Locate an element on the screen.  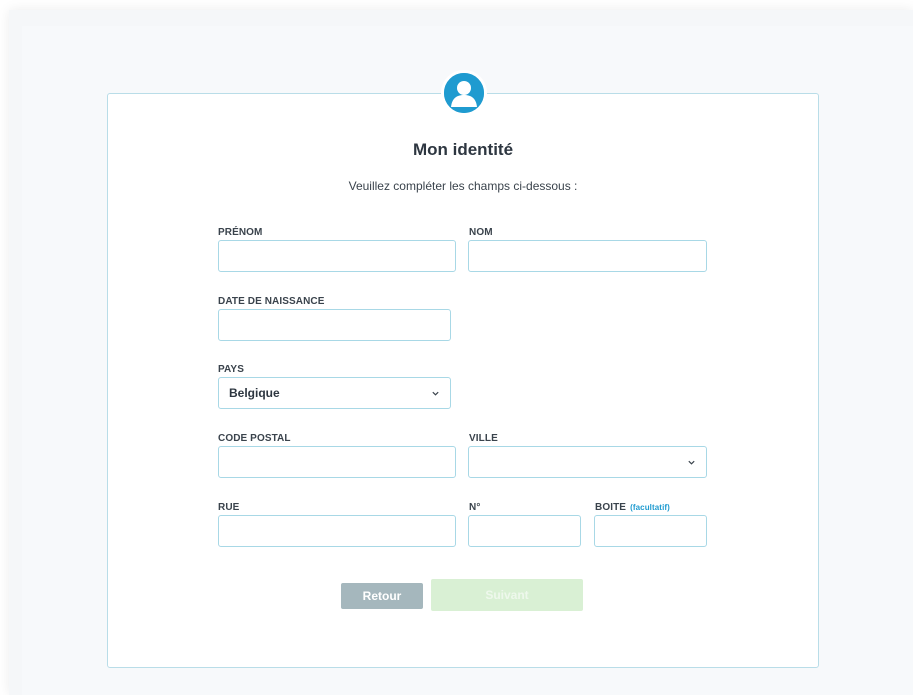
ville-label: VILLE is located at coordinates (483, 438).